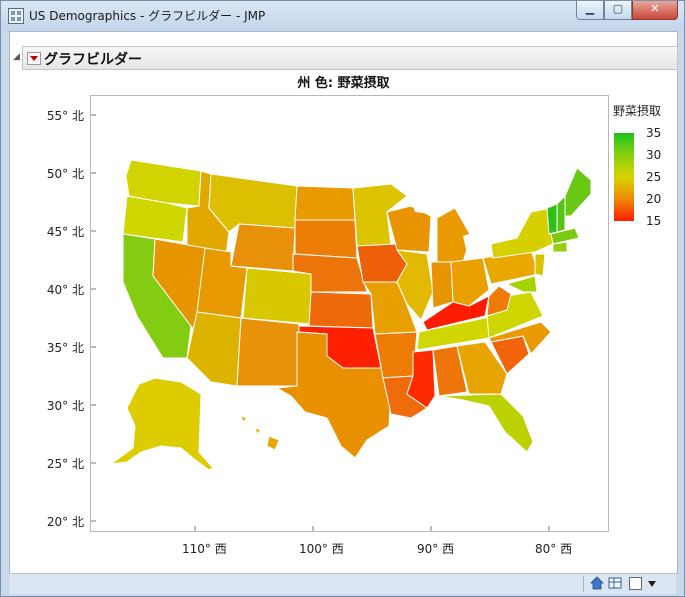  What do you see at coordinates (321, 549) in the screenshot?
I see `x-tick-label: 100° 西` at bounding box center [321, 549].